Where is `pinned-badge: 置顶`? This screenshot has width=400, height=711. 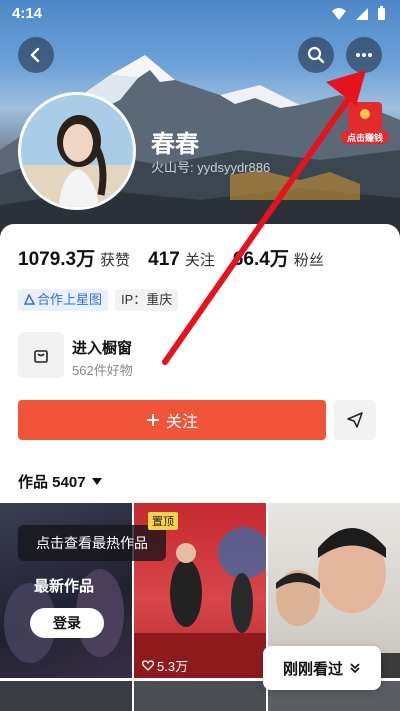 pinned-badge: 置顶 is located at coordinates (163, 521).